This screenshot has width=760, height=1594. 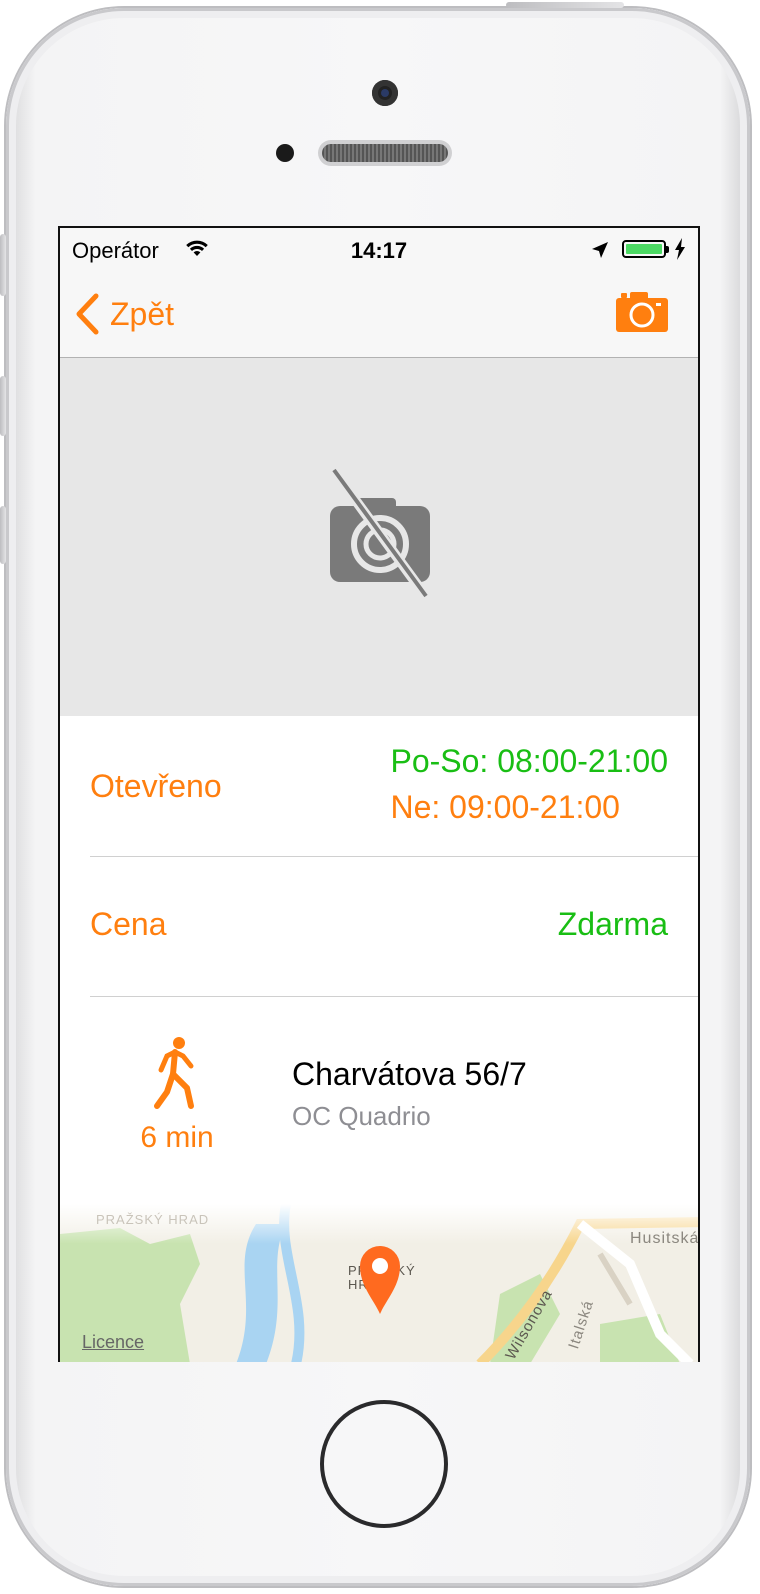 What do you see at coordinates (3, 265) in the screenshot?
I see `mute-switch` at bounding box center [3, 265].